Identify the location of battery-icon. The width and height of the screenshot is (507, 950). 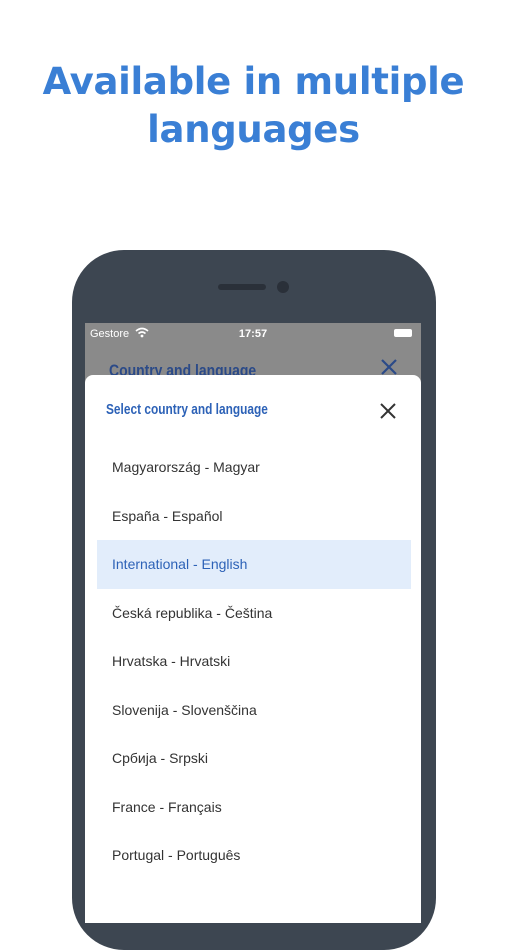
(403, 333).